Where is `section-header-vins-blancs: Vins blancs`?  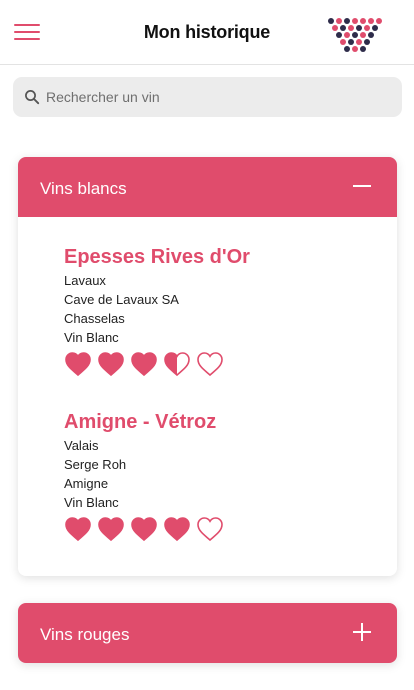
section-header-vins-blancs: Vins blancs is located at coordinates (207, 187).